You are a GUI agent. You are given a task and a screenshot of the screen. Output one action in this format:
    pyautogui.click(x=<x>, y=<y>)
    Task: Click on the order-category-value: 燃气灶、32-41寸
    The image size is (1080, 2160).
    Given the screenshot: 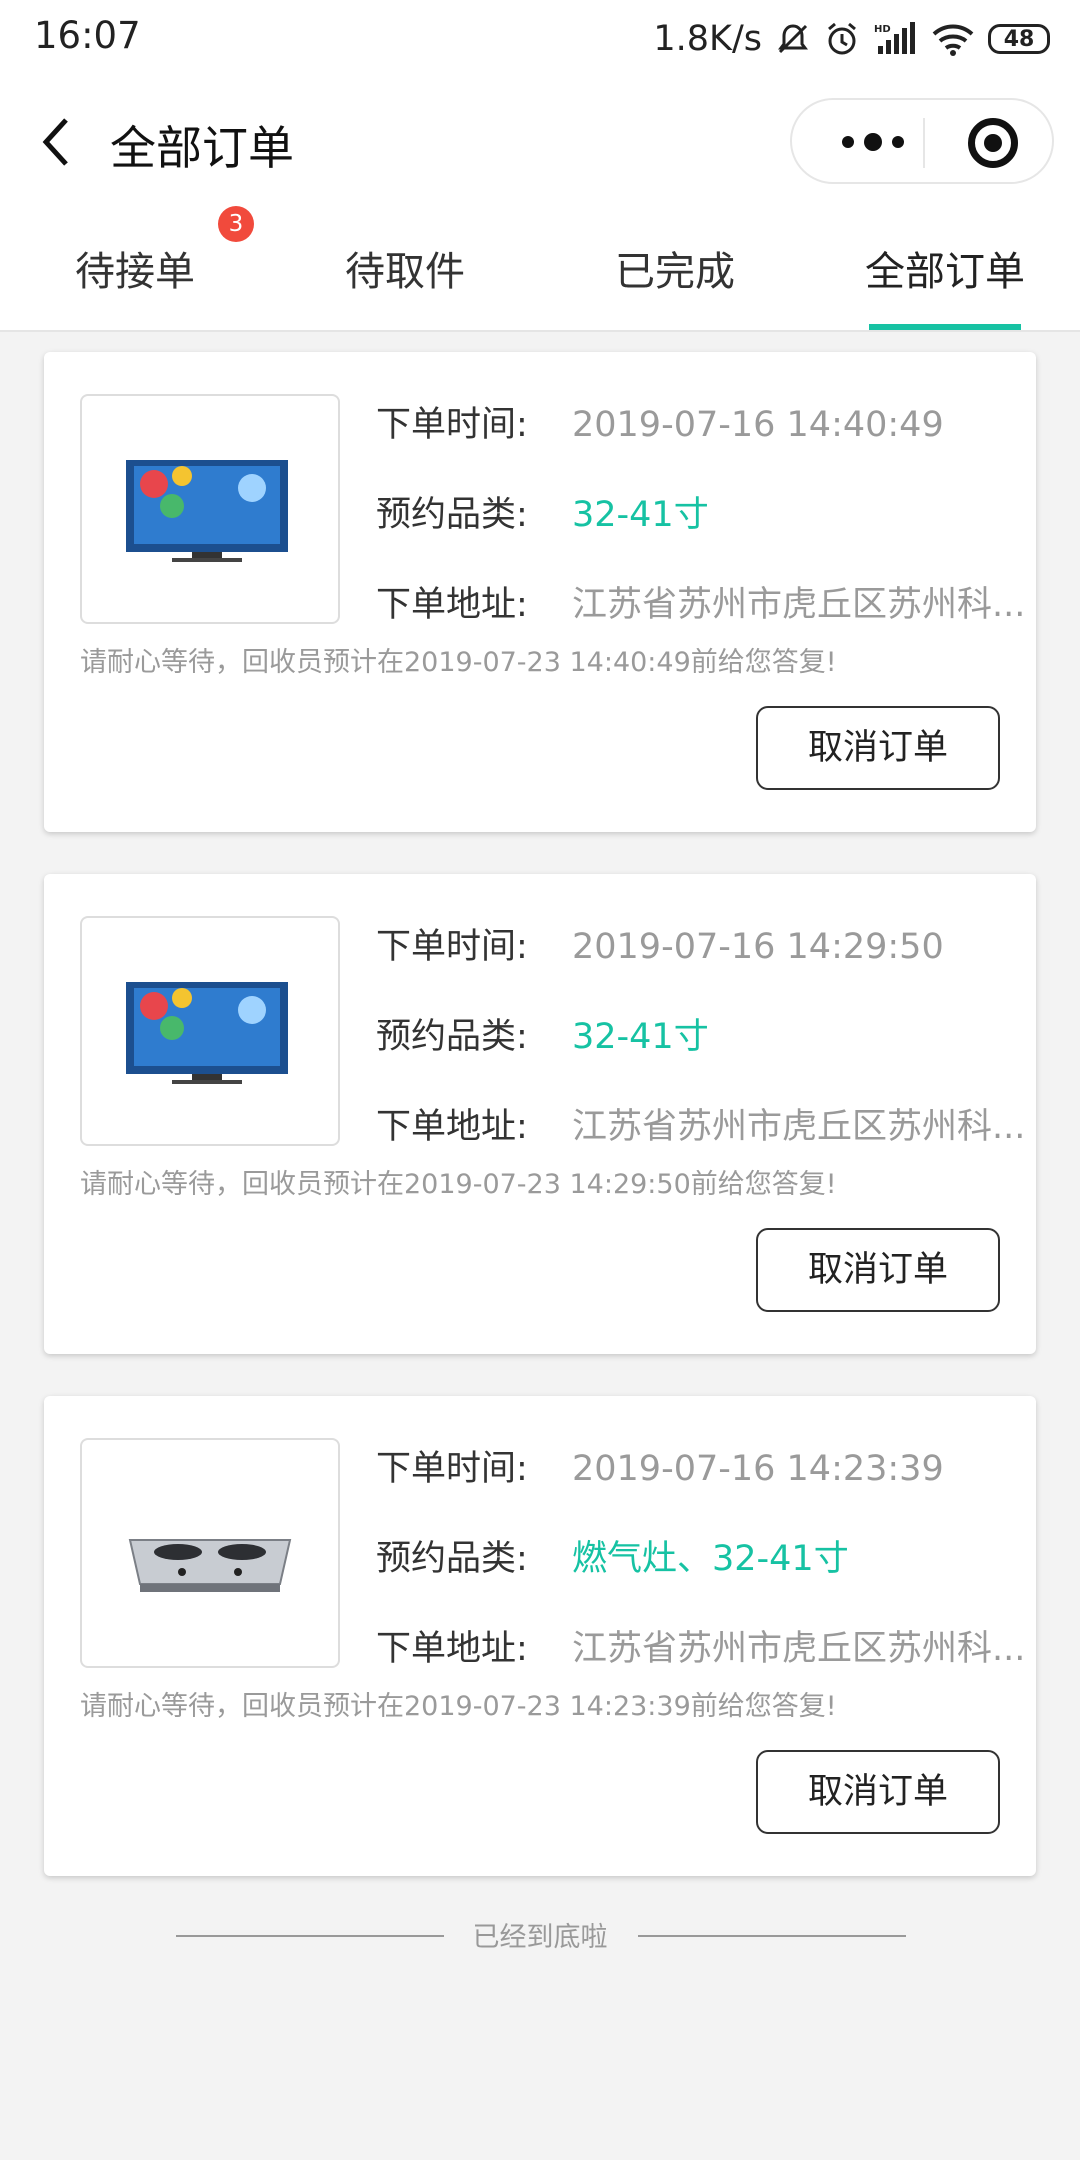 What is the action you would take?
    pyautogui.click(x=710, y=1559)
    